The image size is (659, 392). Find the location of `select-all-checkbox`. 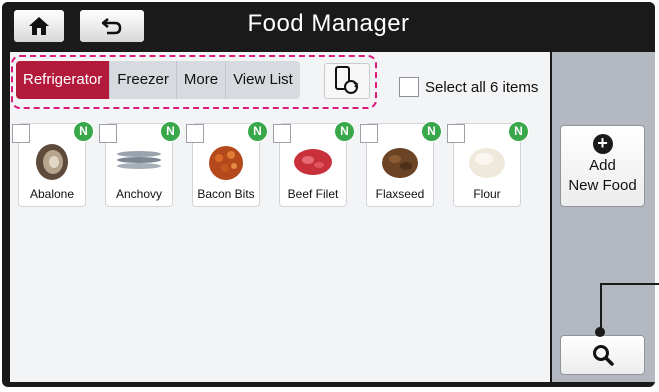

select-all-checkbox is located at coordinates (409, 87).